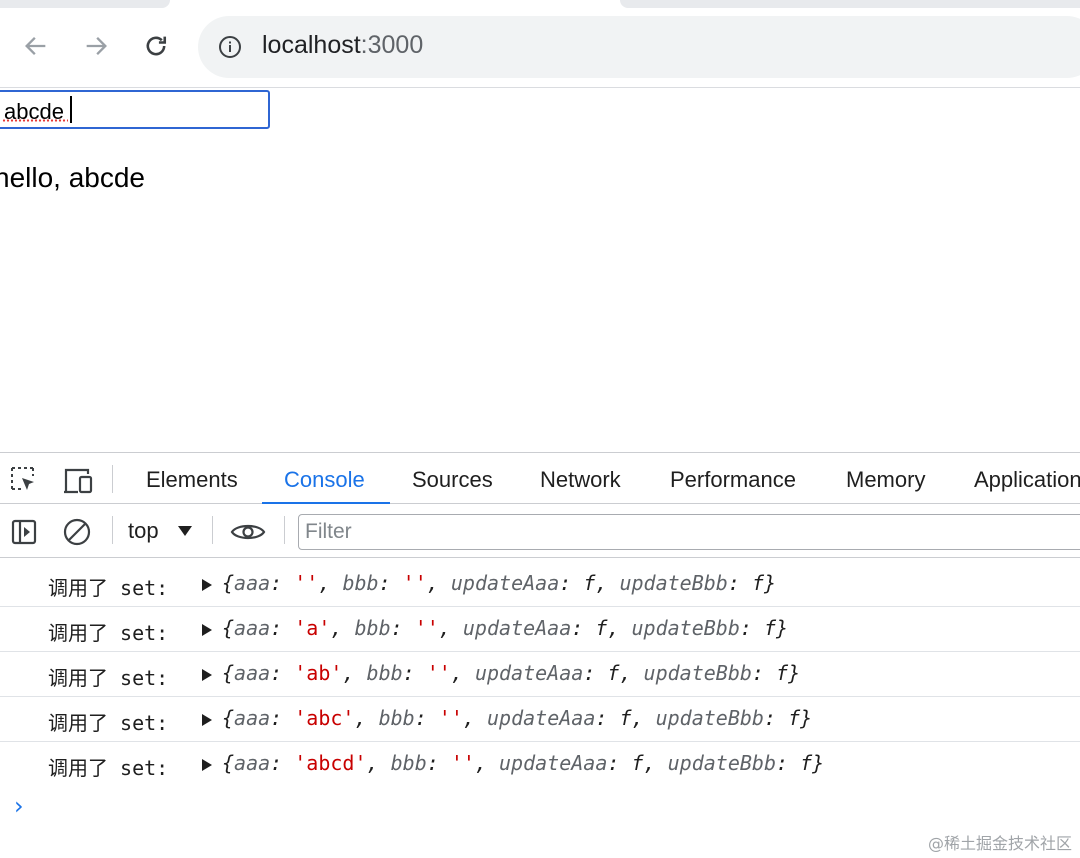 Image resolution: width=1080 pixels, height=858 pixels. What do you see at coordinates (185, 531) in the screenshot?
I see `dropdown-arrow-icon` at bounding box center [185, 531].